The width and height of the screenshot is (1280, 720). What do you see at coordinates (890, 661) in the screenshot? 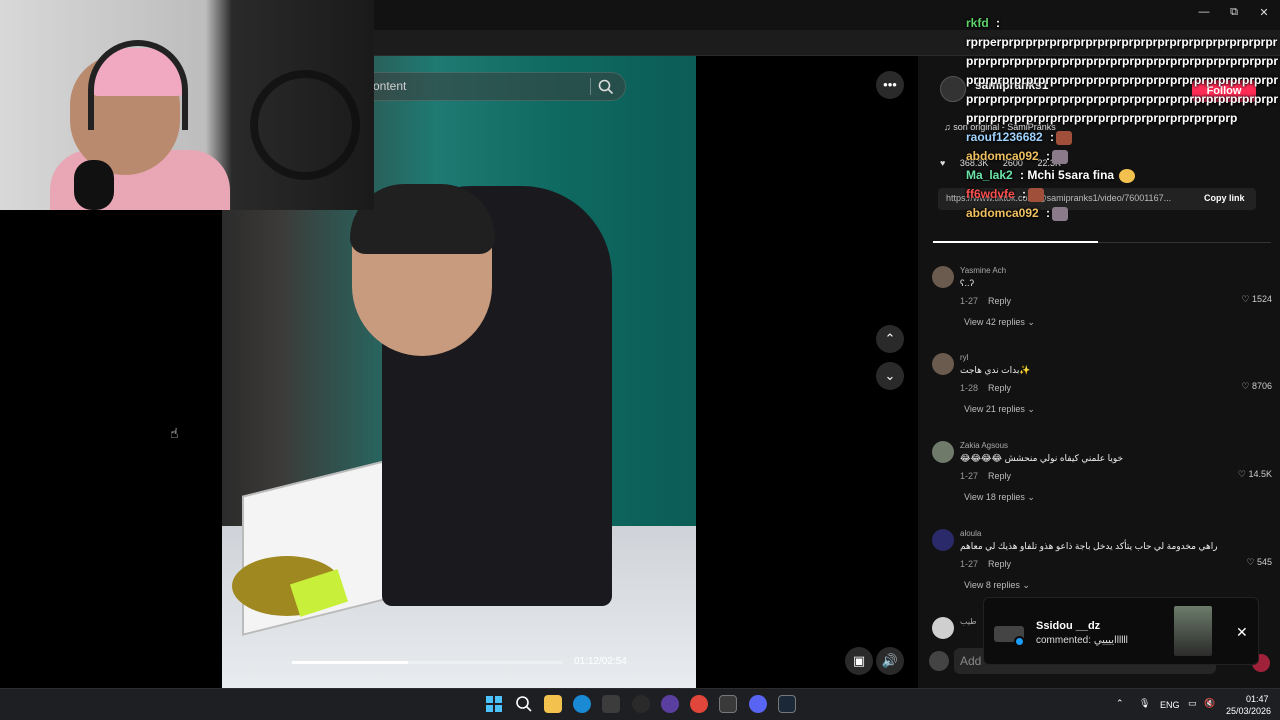
I see `volume-icon: 🔊` at bounding box center [890, 661].